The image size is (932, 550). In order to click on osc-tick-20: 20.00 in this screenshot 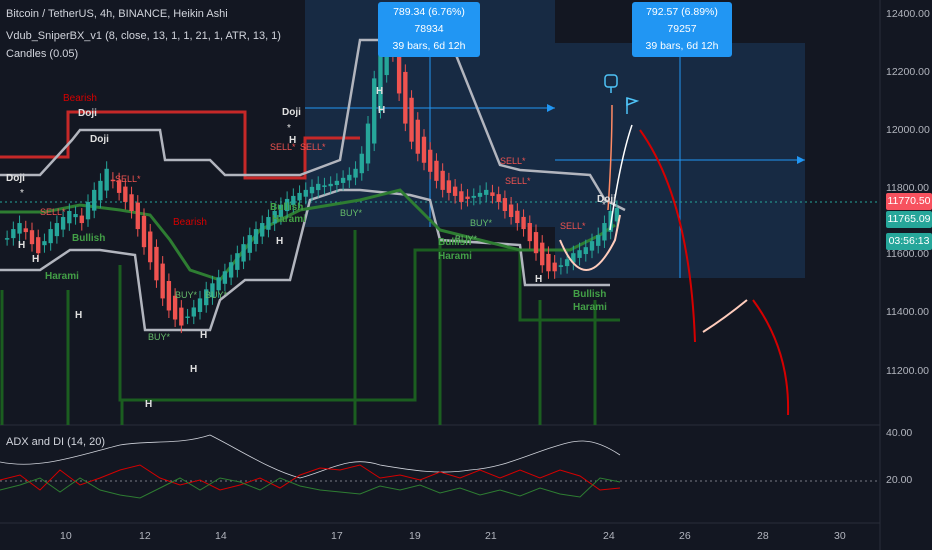, I will do `click(899, 480)`.